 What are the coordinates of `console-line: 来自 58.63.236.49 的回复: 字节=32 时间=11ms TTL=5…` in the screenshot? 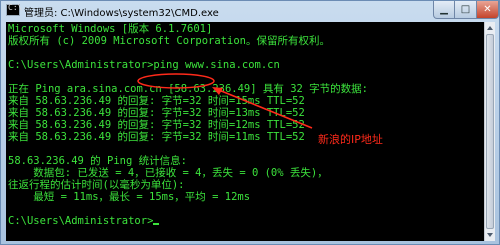 It's located at (156, 137).